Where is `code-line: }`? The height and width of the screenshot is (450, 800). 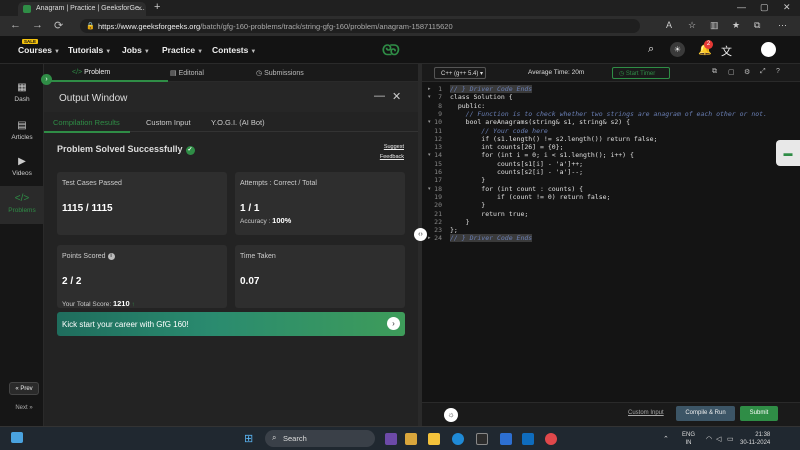
code-line: } is located at coordinates (468, 205).